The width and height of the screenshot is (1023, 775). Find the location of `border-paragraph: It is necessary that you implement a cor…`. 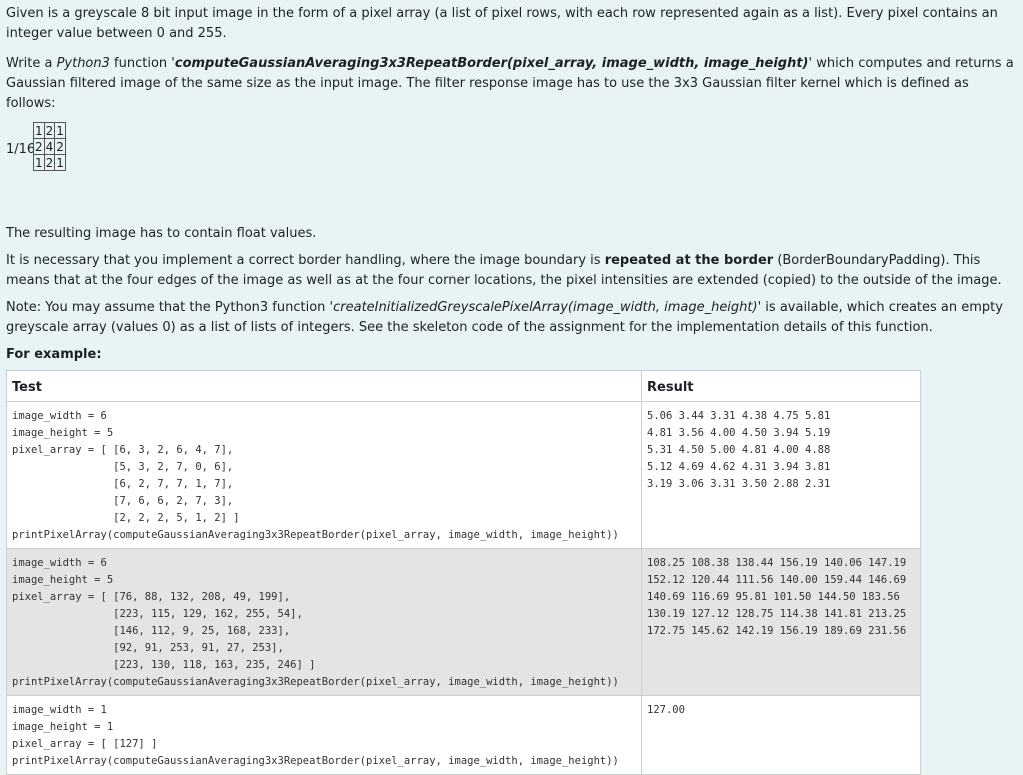

border-paragraph: It is necessary that you implement a cor… is located at coordinates (511, 271).